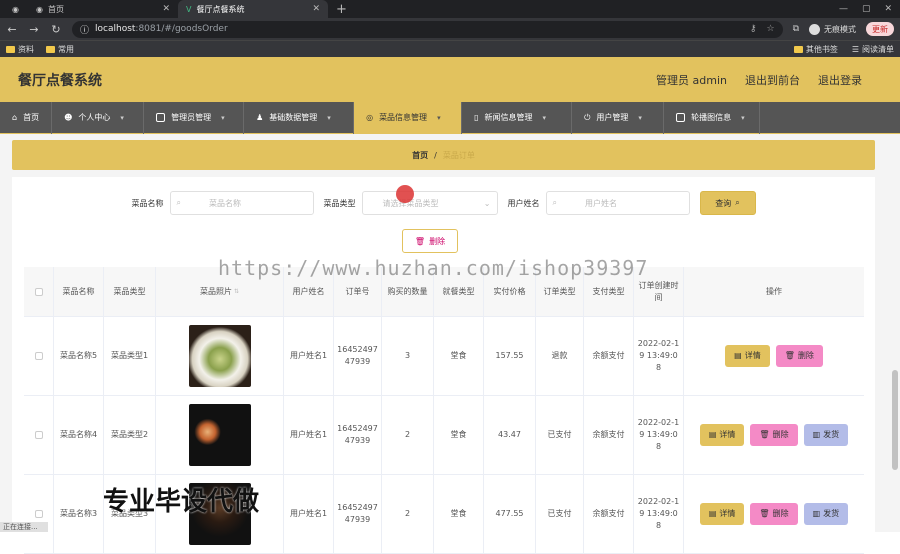 Image resolution: width=900 pixels, height=554 pixels. Describe the element at coordinates (242, 203) in the screenshot. I see `dish-name-input: ⌕菜品名称` at that location.